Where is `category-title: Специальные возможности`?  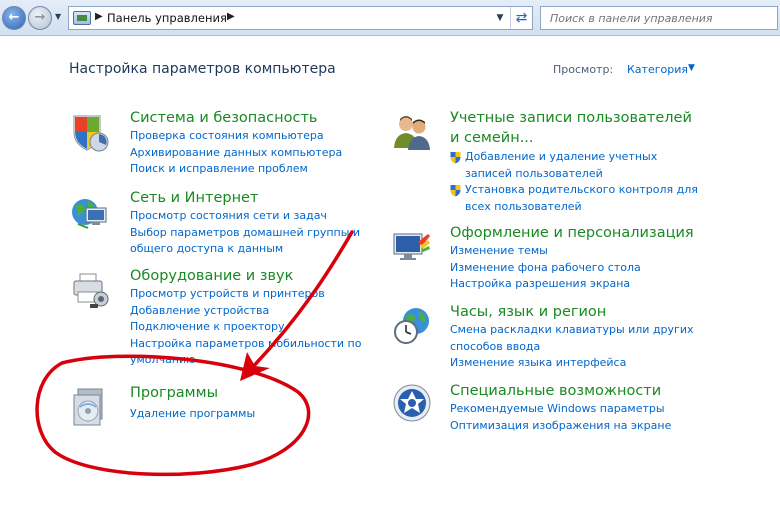
category-title: Специальные возможности is located at coordinates (580, 391).